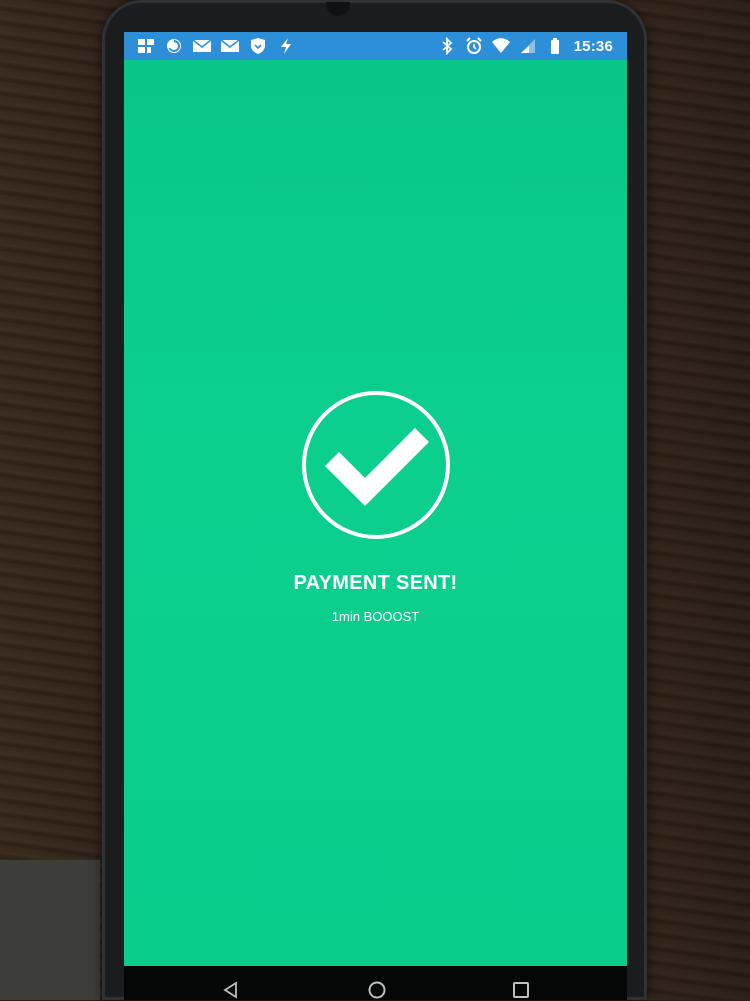 The width and height of the screenshot is (750, 1001). Describe the element at coordinates (375, 46) in the screenshot. I see `status-bar: 15:36` at that location.